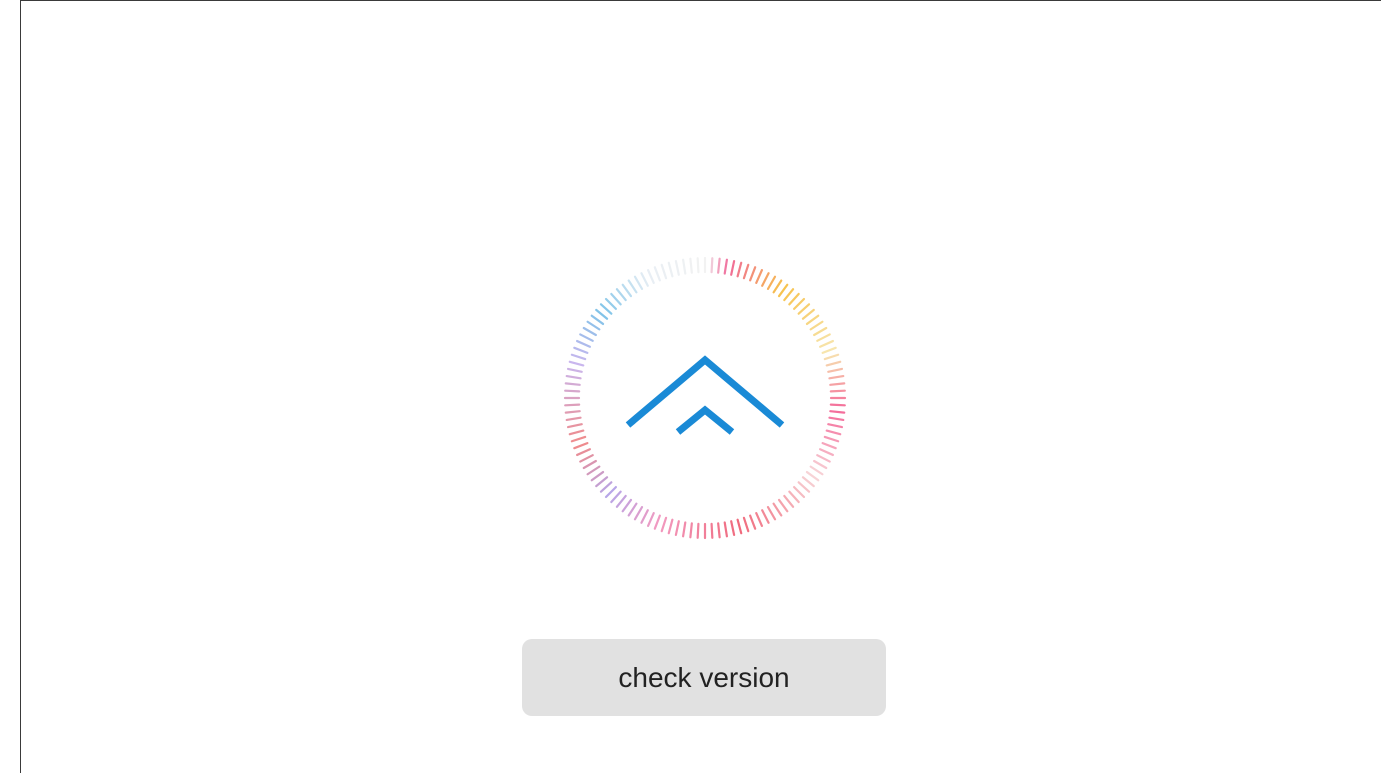 This screenshot has width=1381, height=773. Describe the element at coordinates (704, 677) in the screenshot. I see `check-version-button: check version` at that location.